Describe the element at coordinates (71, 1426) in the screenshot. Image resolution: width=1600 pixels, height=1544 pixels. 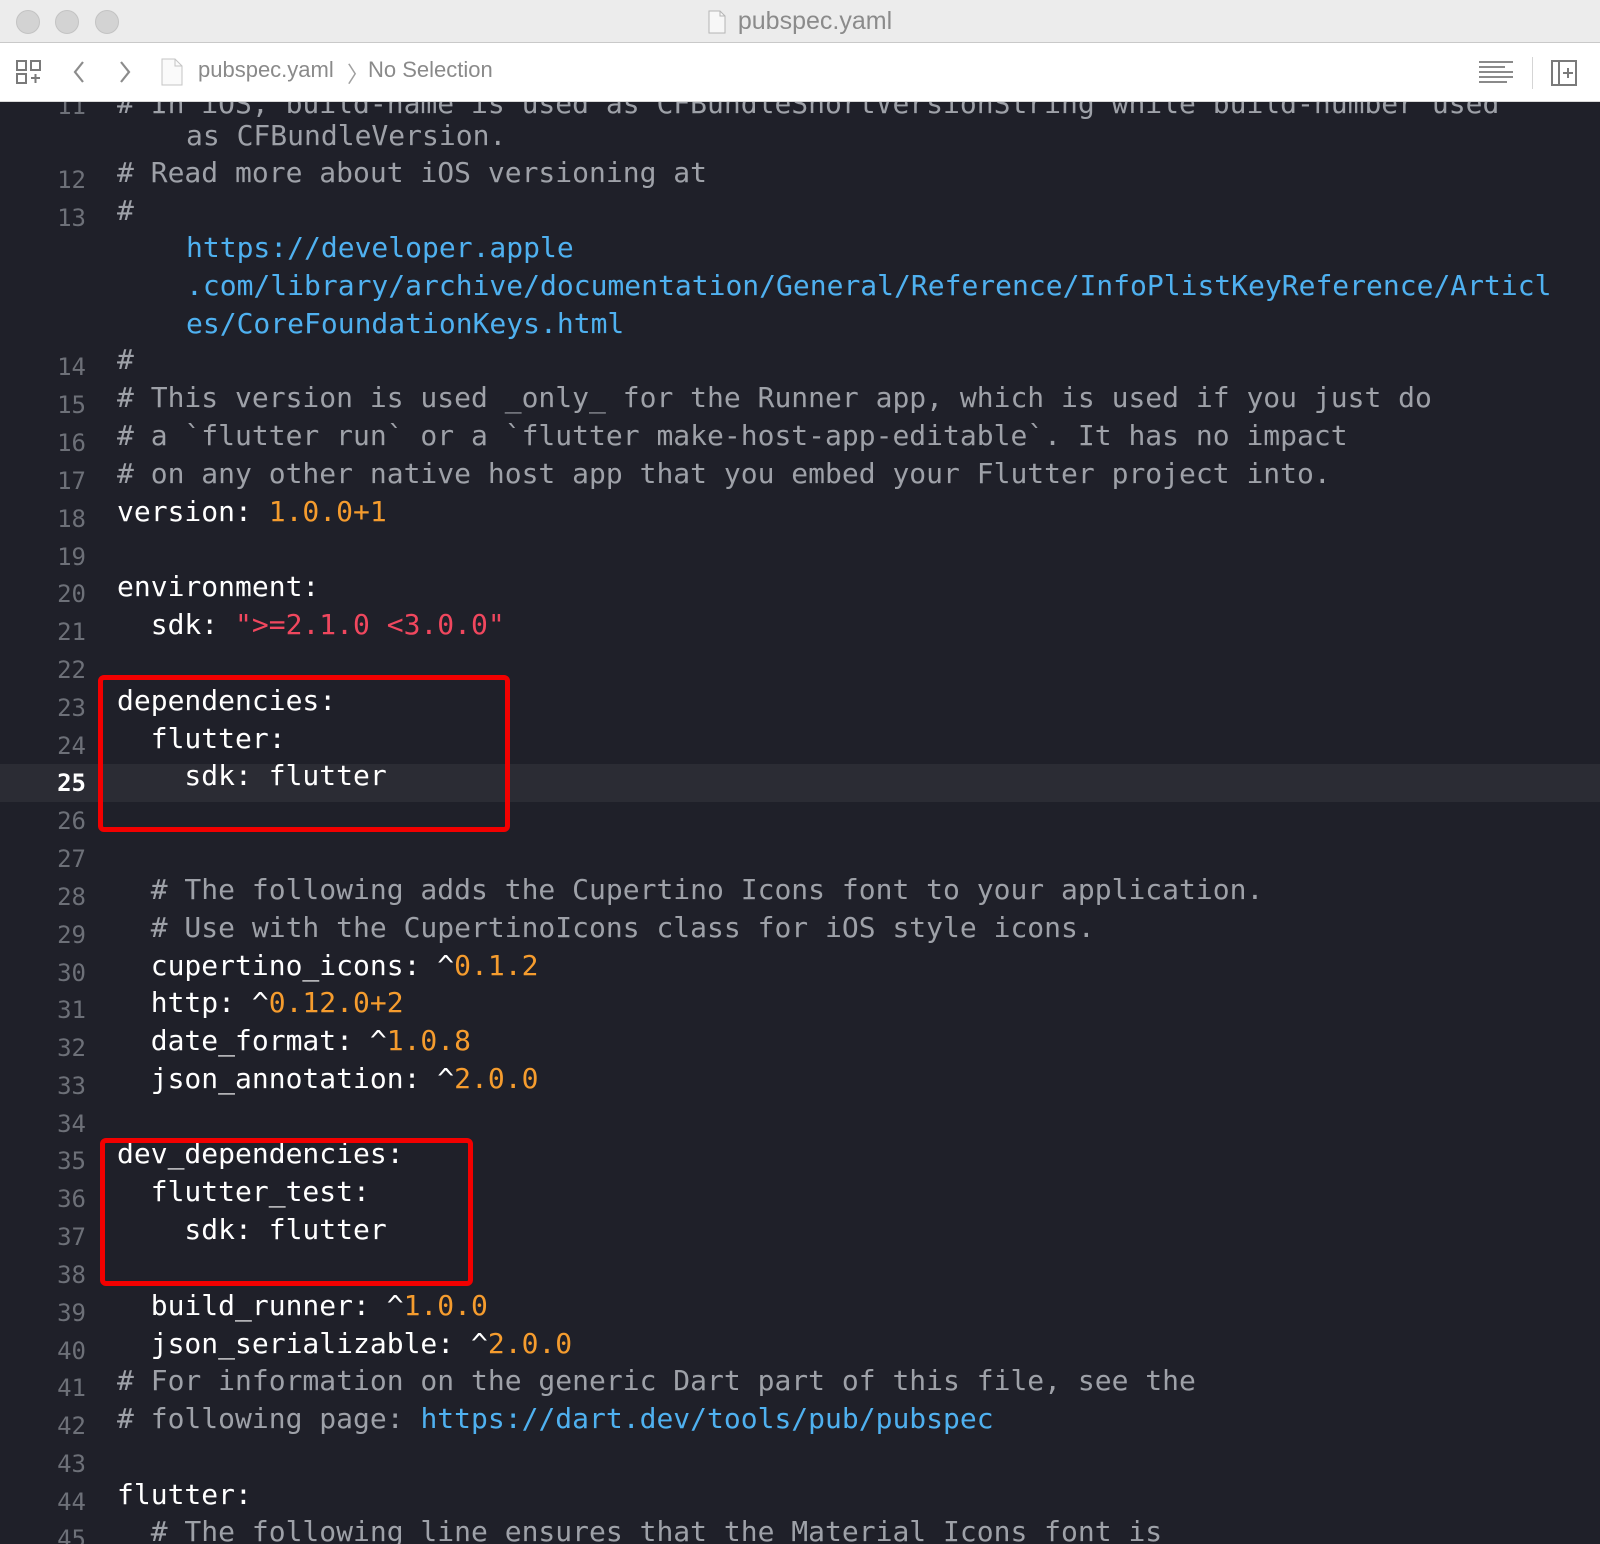
I see `line-number: 42` at that location.